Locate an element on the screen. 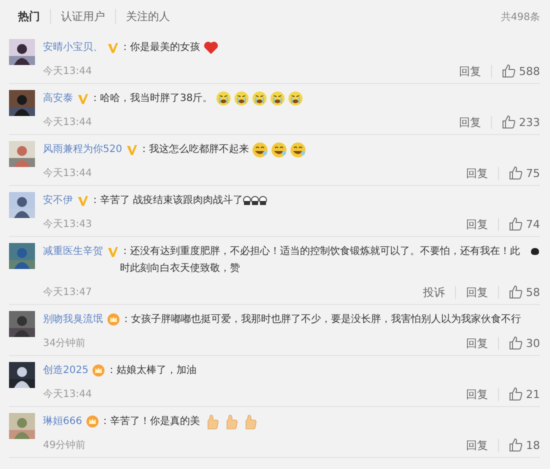 Image resolution: width=550 pixels, height=469 pixels. username-link: 创造2025 is located at coordinates (65, 370).